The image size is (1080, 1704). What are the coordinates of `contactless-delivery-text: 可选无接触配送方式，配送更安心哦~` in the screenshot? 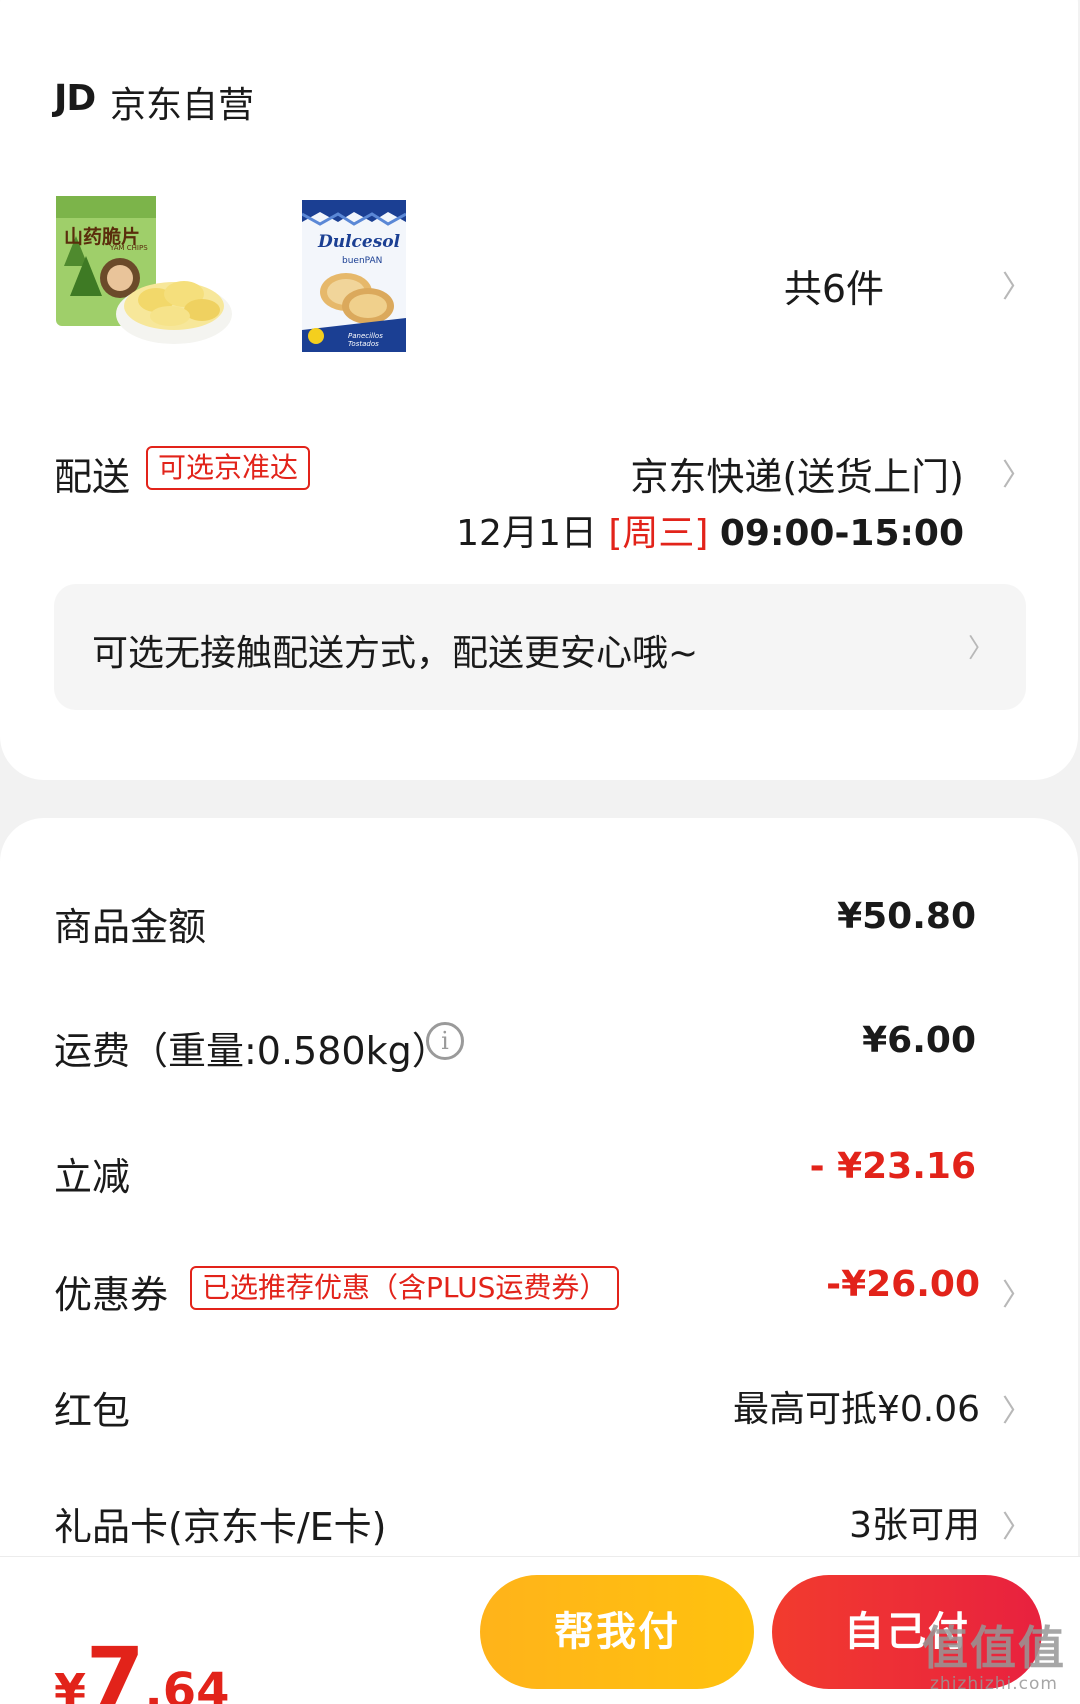 It's located at (395, 653).